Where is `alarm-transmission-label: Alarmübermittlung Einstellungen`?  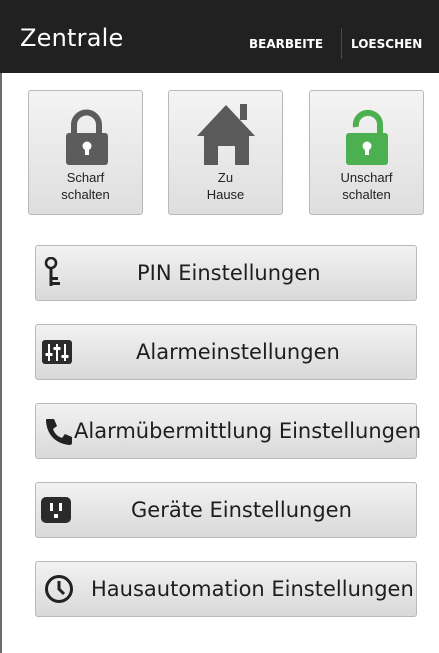 alarm-transmission-label: Alarmübermittlung Einstellungen is located at coordinates (248, 431).